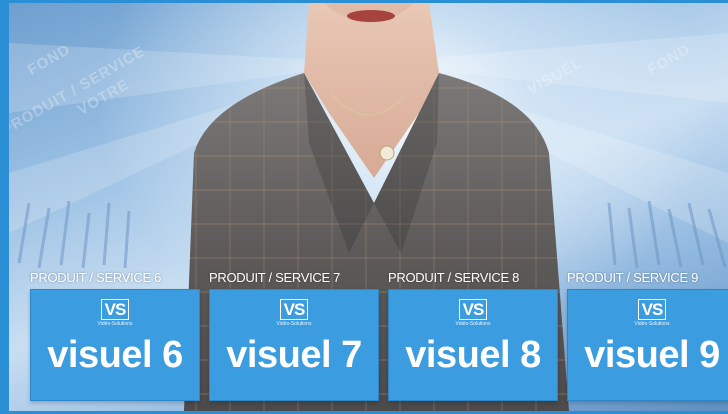 The height and width of the screenshot is (414, 728). I want to click on tile-card: VS Vidéo-Solutions visuel 6, so click(115, 345).